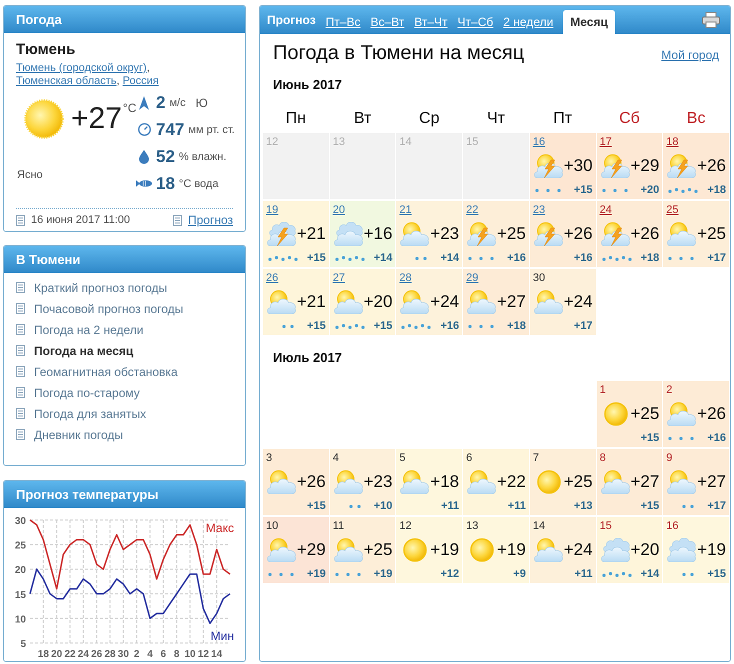 The width and height of the screenshot is (734, 664). What do you see at coordinates (405, 278) in the screenshot?
I see `date-link: 28` at bounding box center [405, 278].